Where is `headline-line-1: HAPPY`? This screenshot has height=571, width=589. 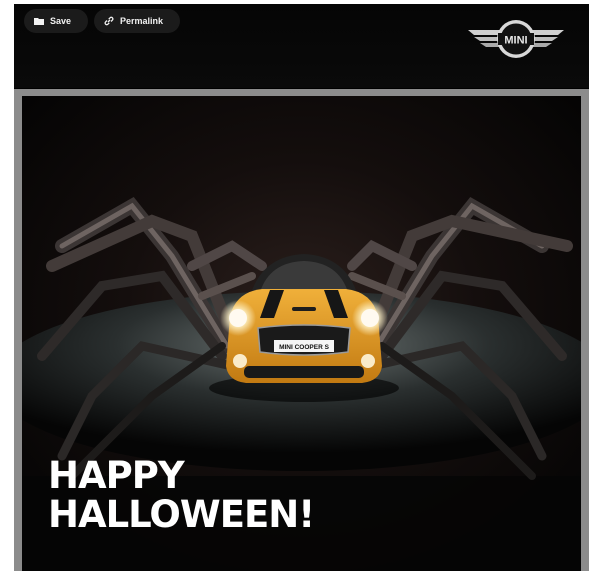
headline-line-1: HAPPY is located at coordinates (116, 475).